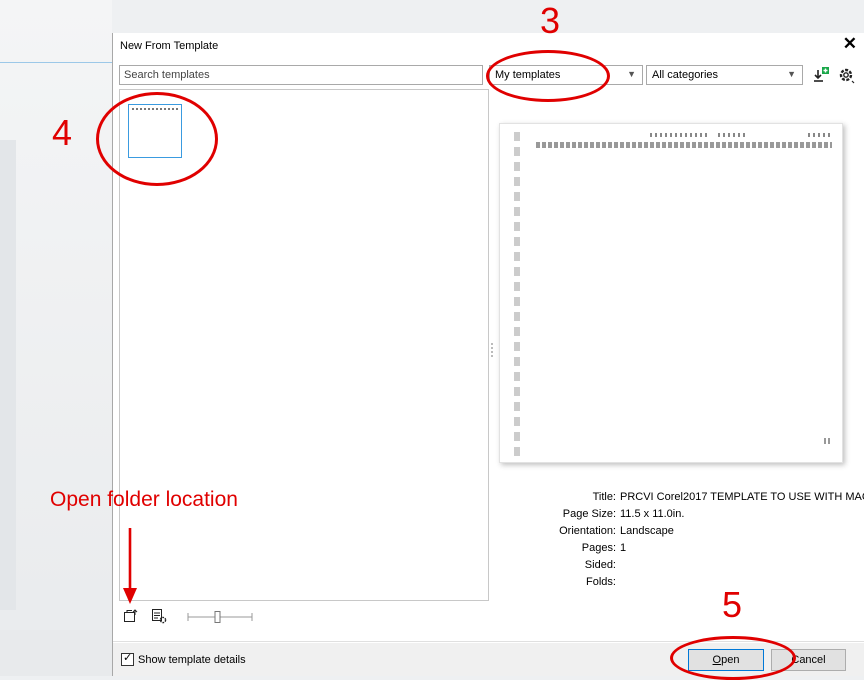  I want to click on background-panel, so click(8, 375).